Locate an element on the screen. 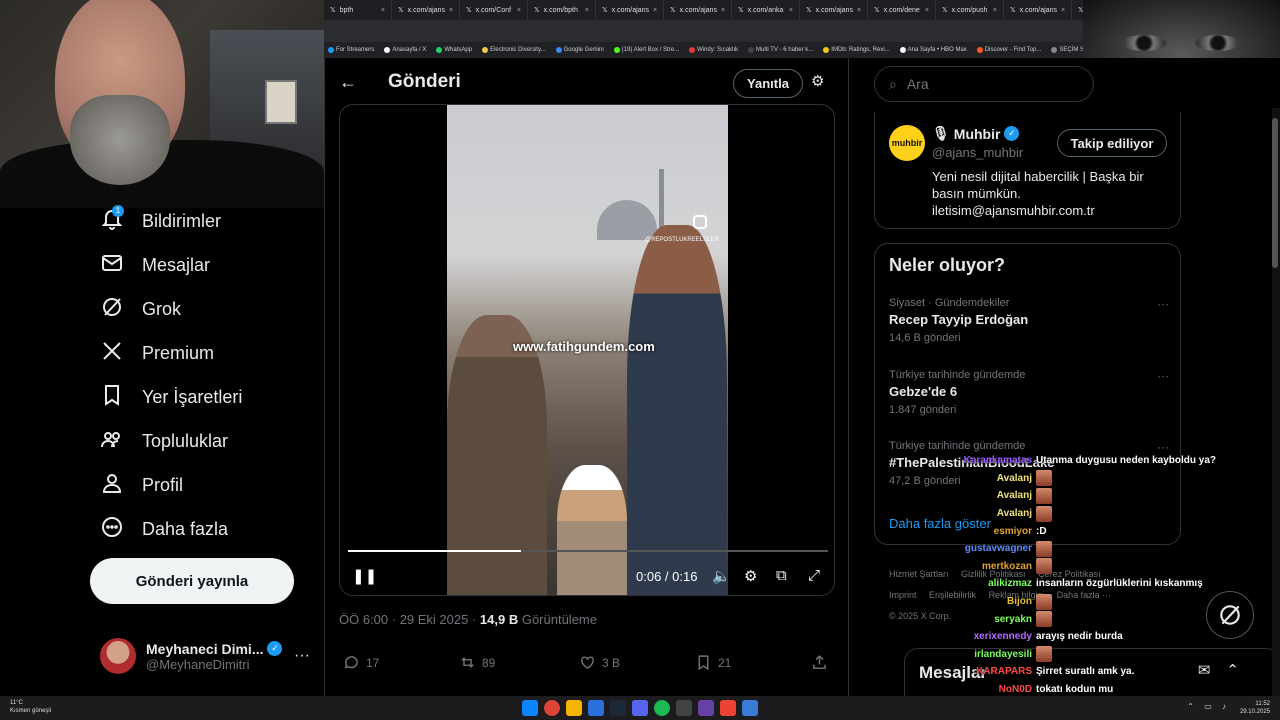 The height and width of the screenshot is (720, 1280). browser-tab: 𝕏x.com/dene × is located at coordinates (902, 10).